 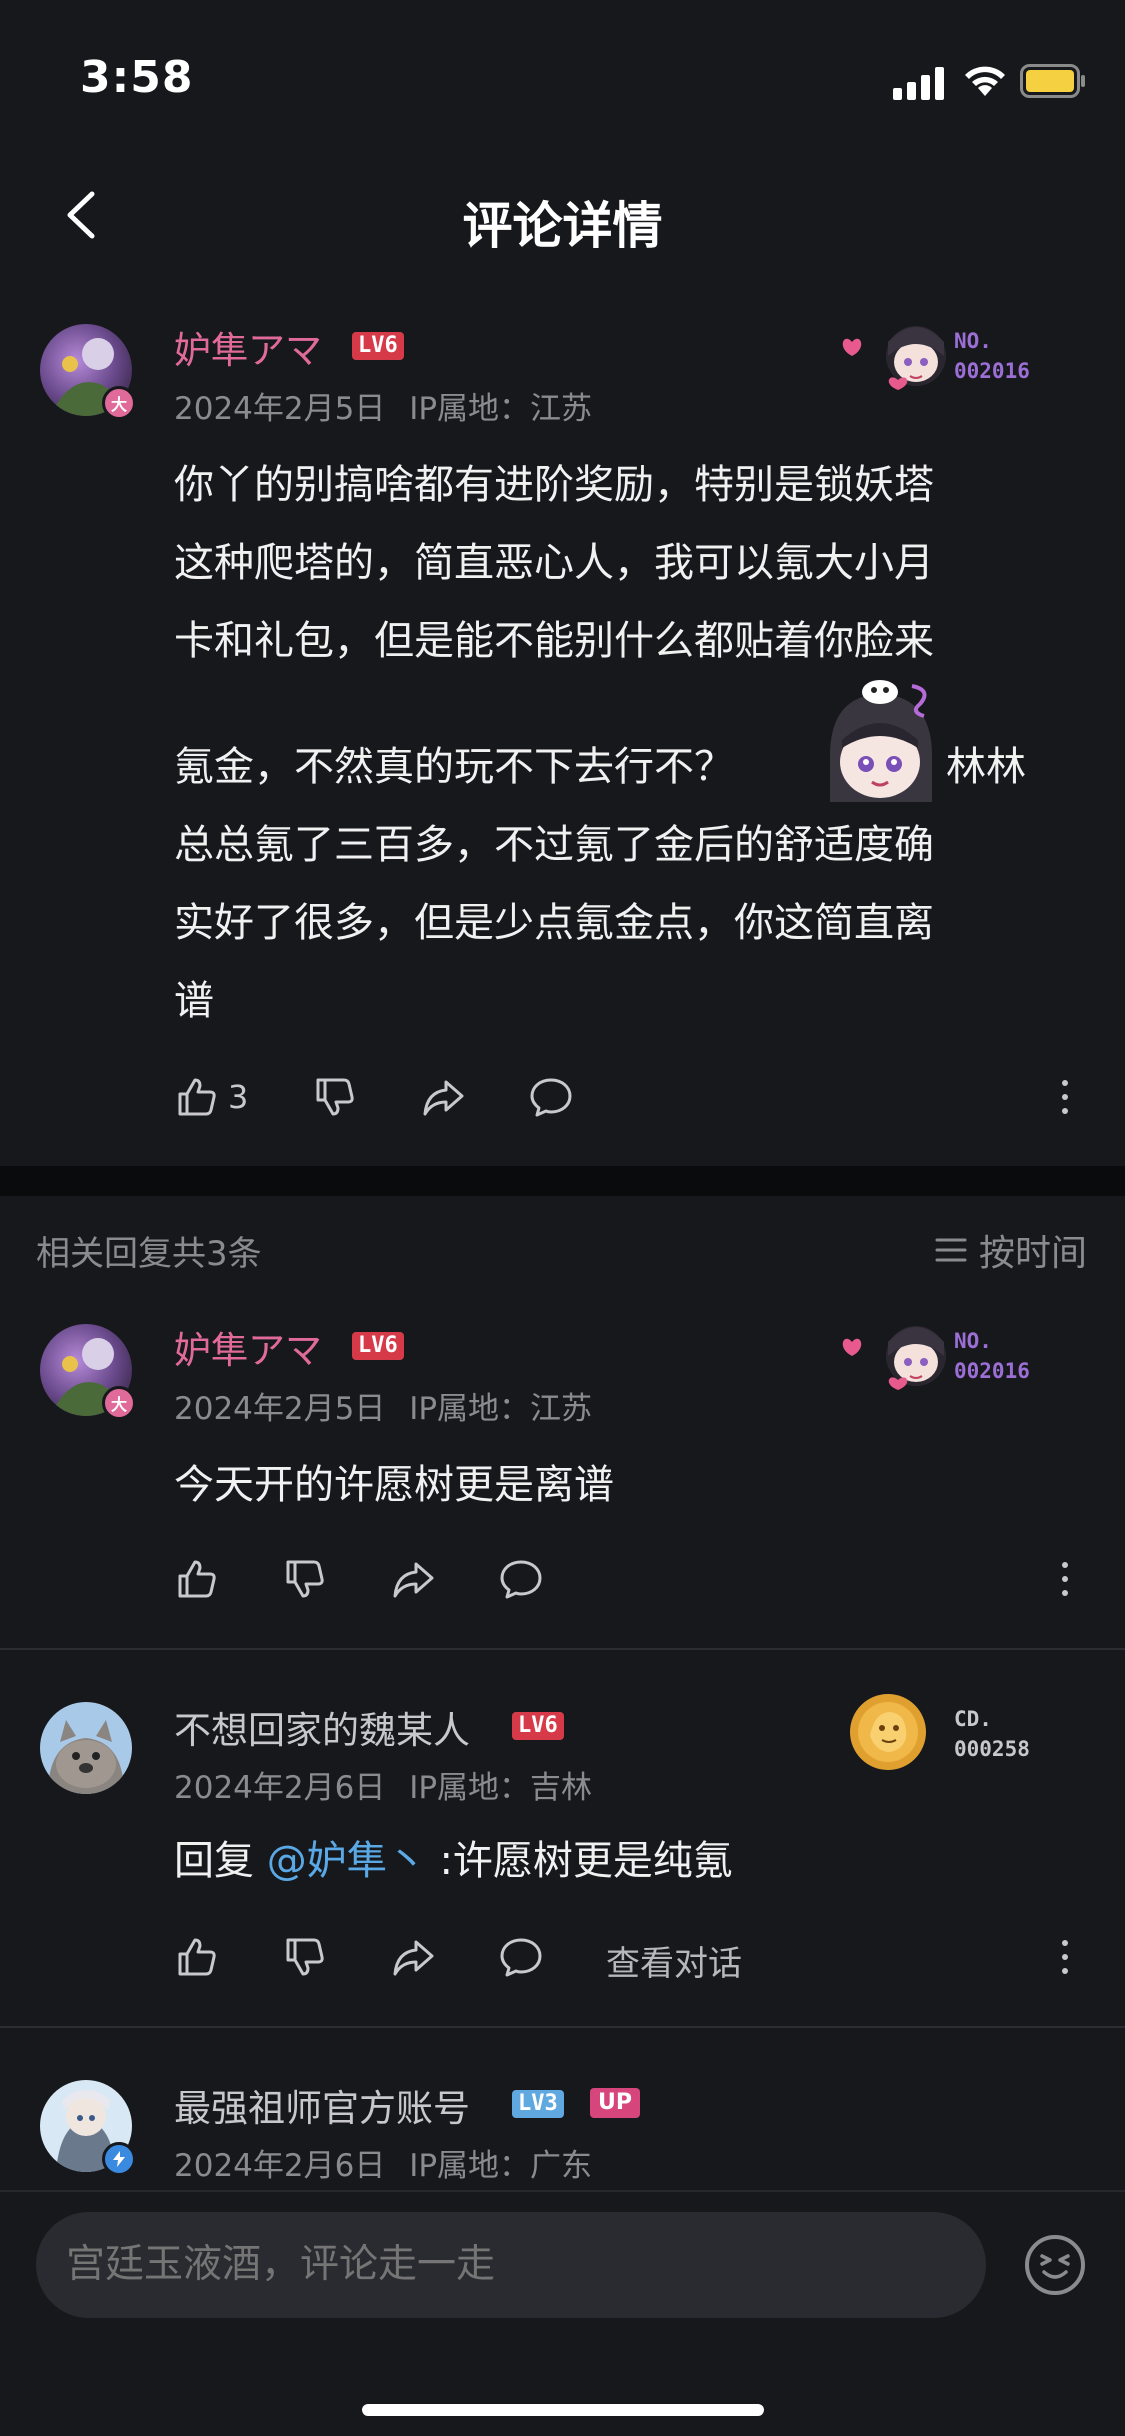 What do you see at coordinates (501, 2166) in the screenshot?
I see `comment-ip: IP属地：广东` at bounding box center [501, 2166].